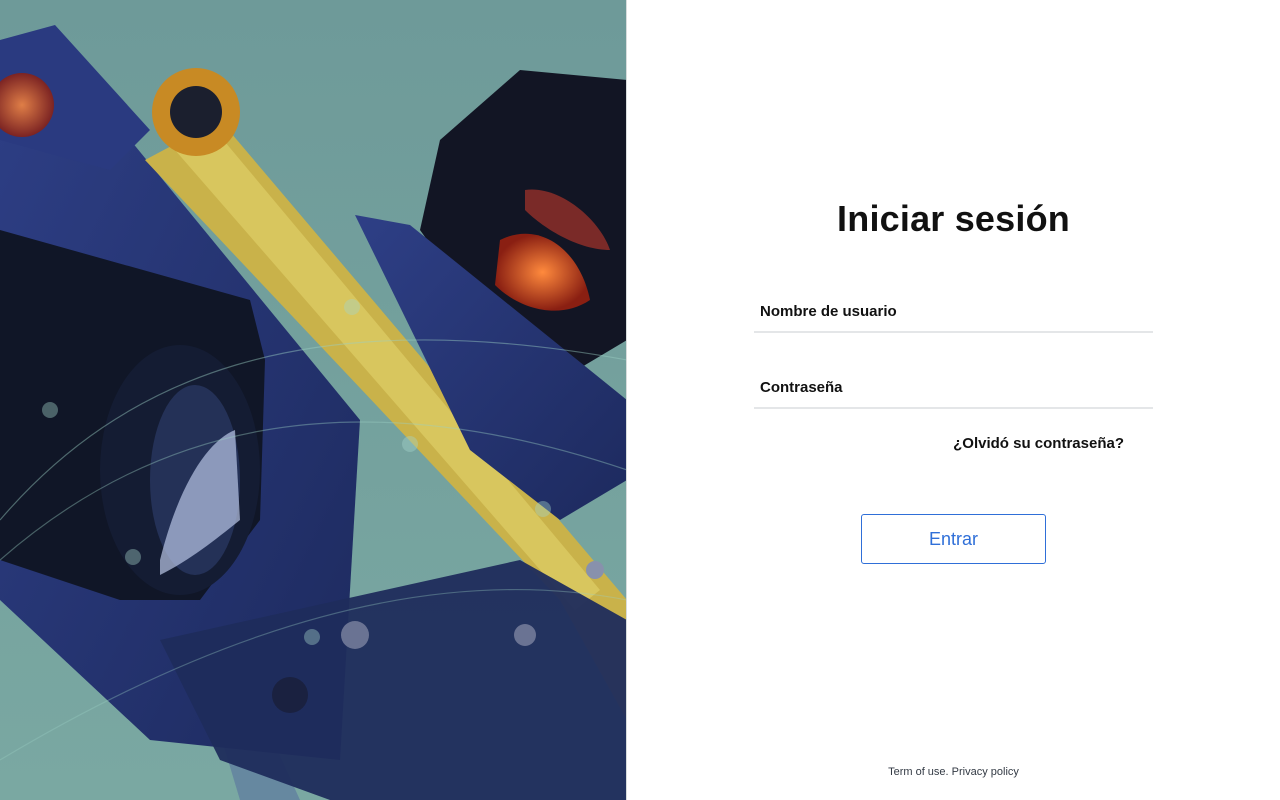  I want to click on password-field-wrapper, so click(953, 388).